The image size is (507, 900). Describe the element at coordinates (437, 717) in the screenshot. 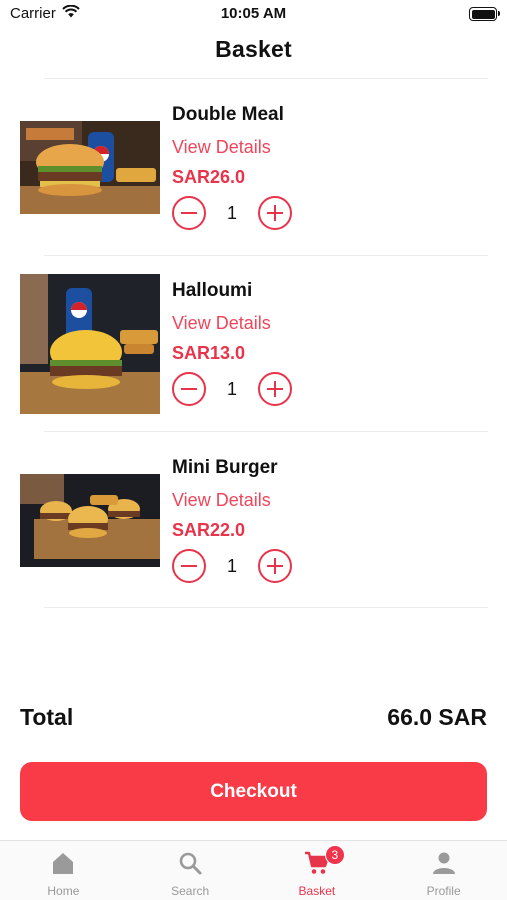

I see `total-value: 66.0 SAR` at that location.